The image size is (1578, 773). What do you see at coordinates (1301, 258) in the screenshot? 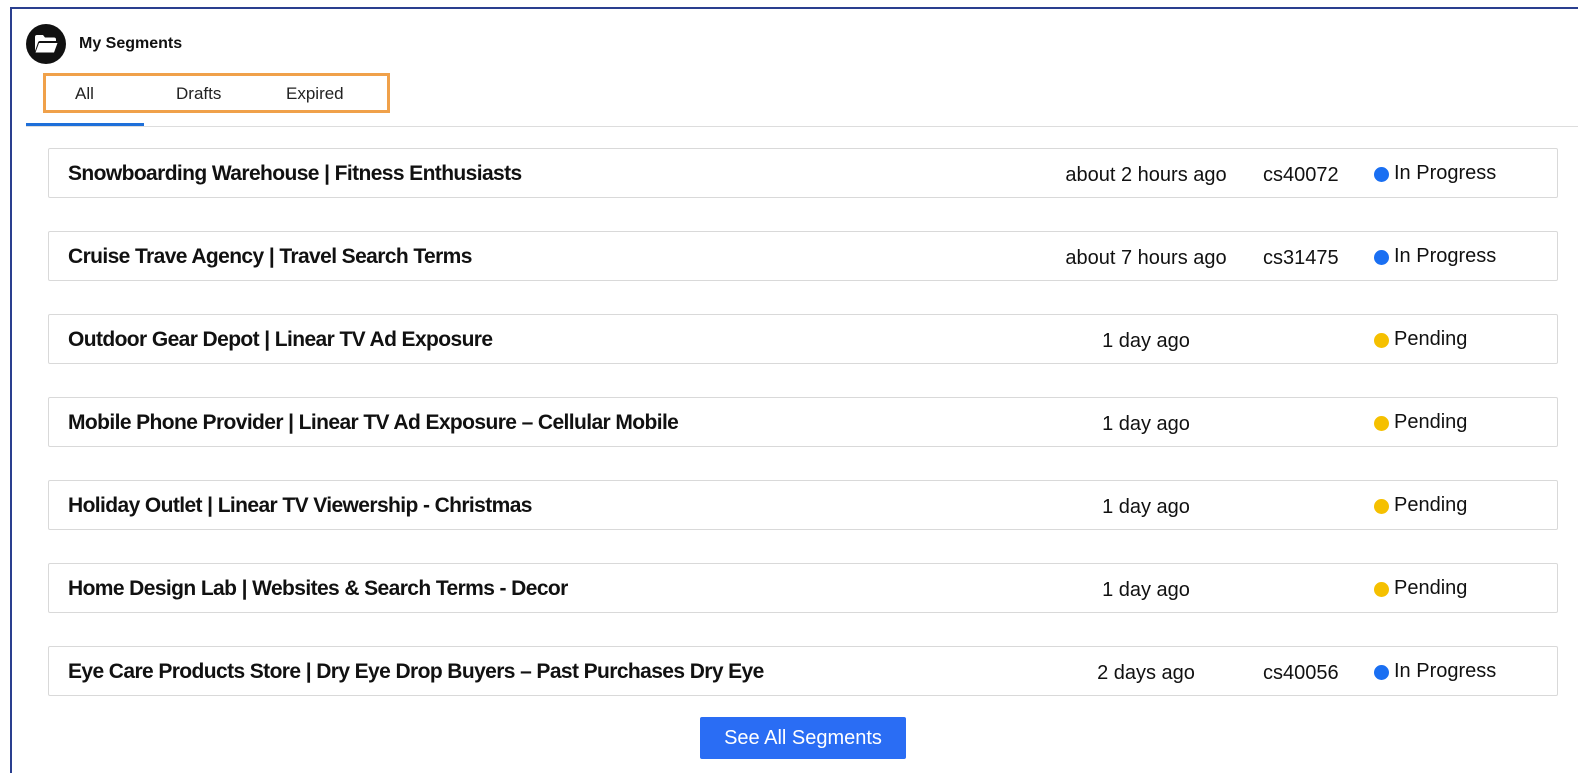
I see `segment-code: cs31475` at bounding box center [1301, 258].